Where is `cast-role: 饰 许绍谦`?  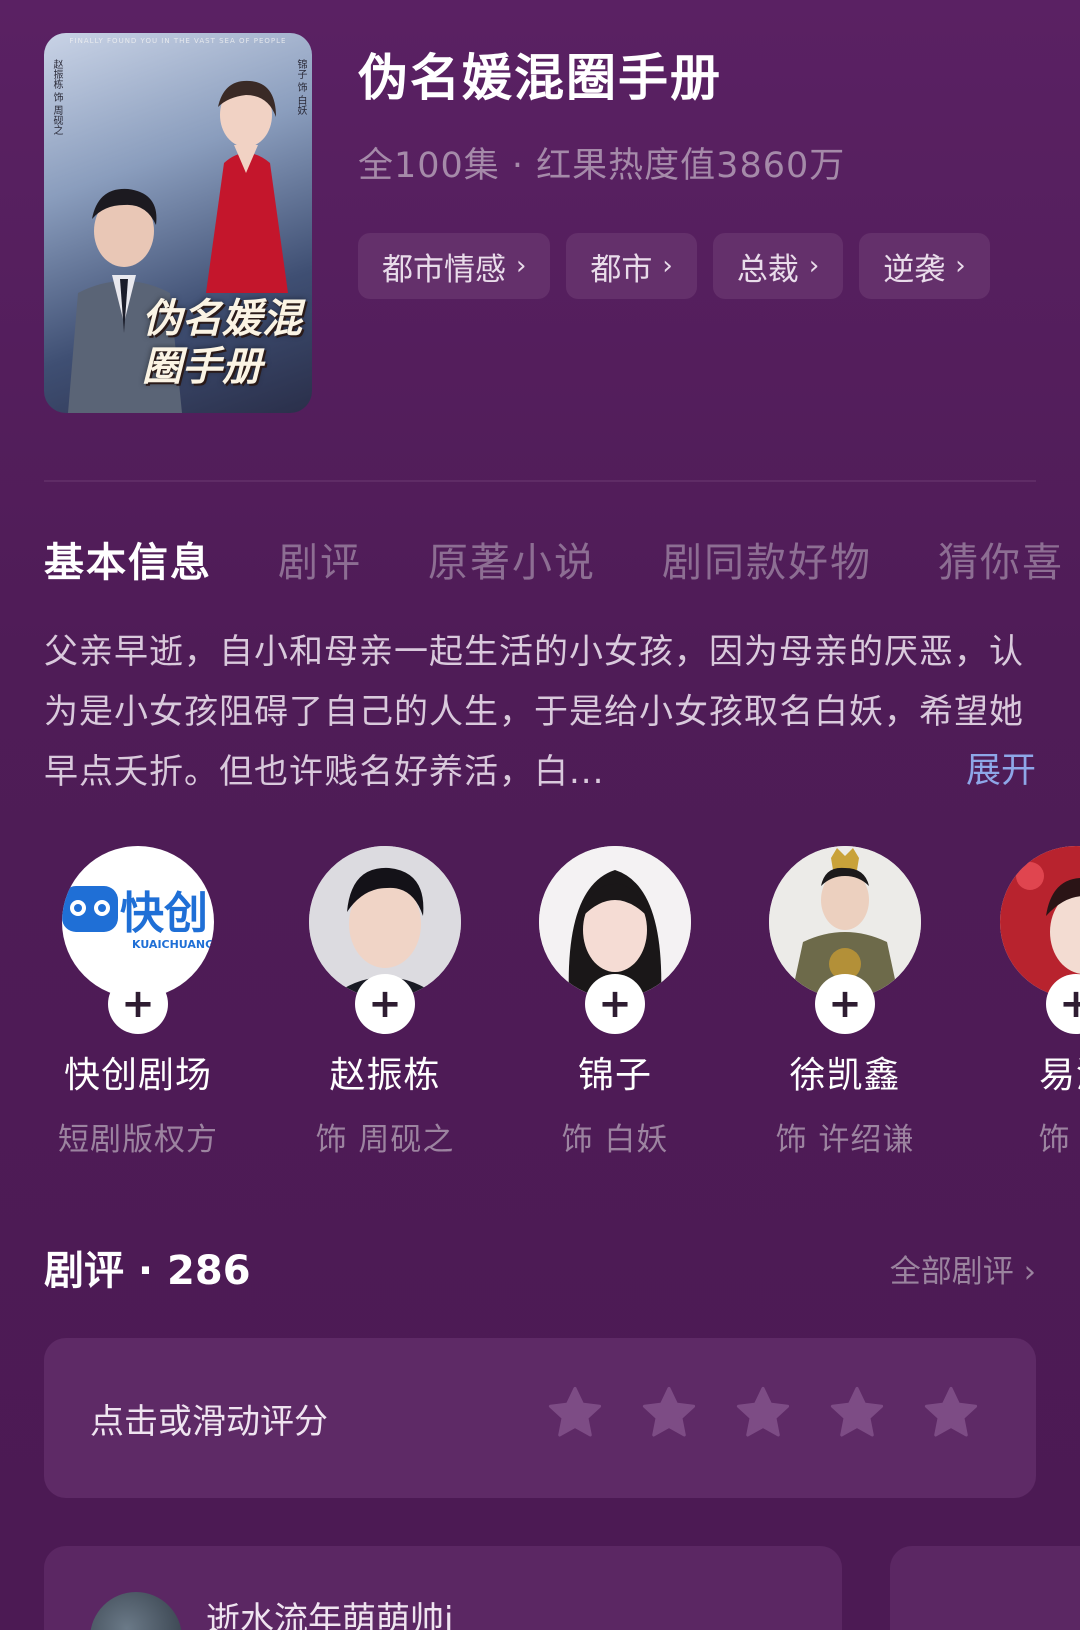
cast-role: 饰 许绍谦 is located at coordinates (845, 1140).